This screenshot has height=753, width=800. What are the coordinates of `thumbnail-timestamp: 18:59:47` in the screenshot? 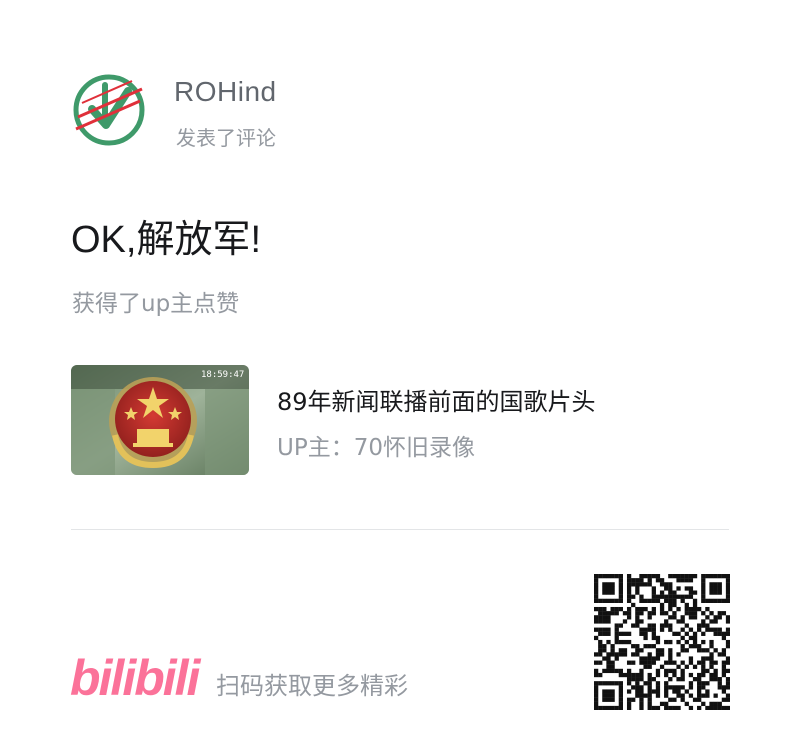 It's located at (222, 375).